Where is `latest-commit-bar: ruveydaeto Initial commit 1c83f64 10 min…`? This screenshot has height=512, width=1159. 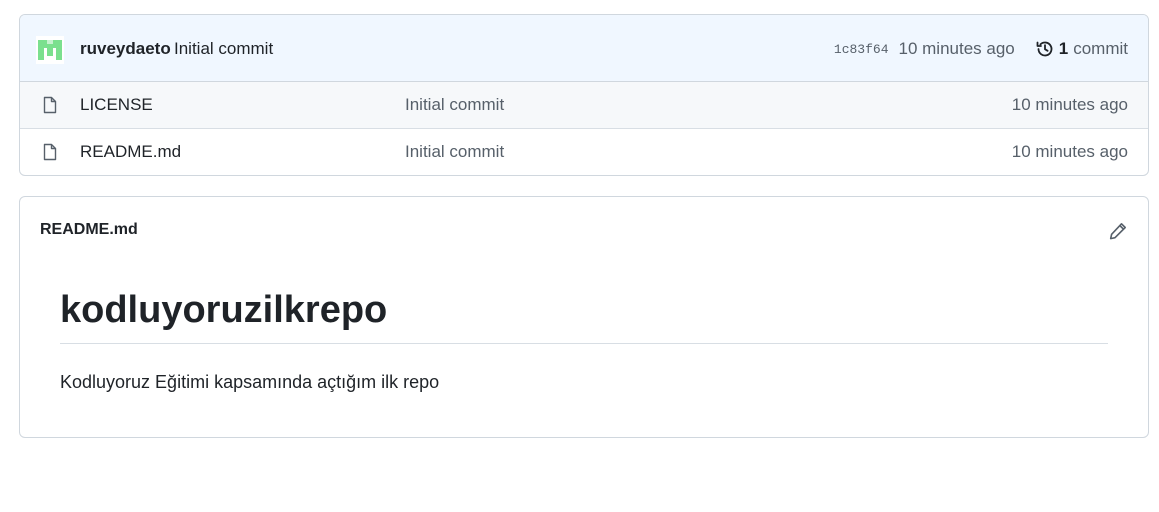 latest-commit-bar: ruveydaeto Initial commit 1c83f64 10 min… is located at coordinates (584, 48).